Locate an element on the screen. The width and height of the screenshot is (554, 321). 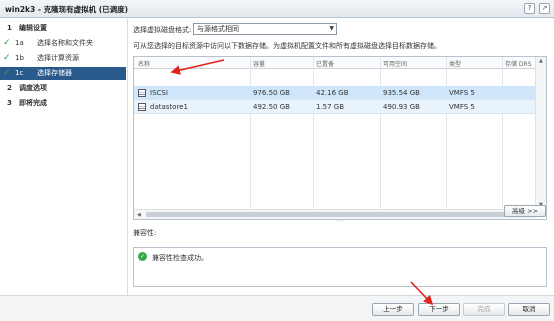
column-provisioned: 已置备 is located at coordinates (325, 63).